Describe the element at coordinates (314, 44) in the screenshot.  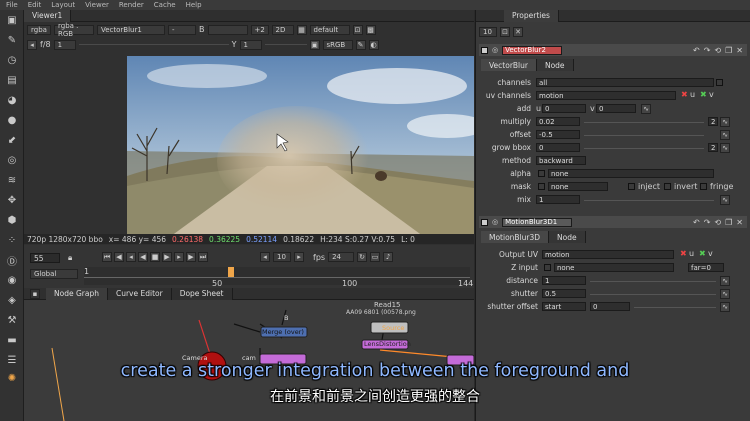
I see `clip-icon: ▣` at that location.